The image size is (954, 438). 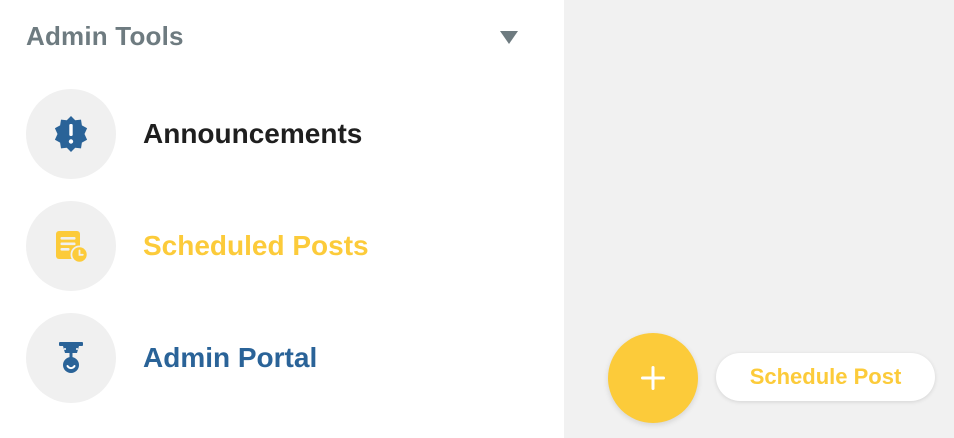 I want to click on panel-title: Admin Tools, so click(x=105, y=35).